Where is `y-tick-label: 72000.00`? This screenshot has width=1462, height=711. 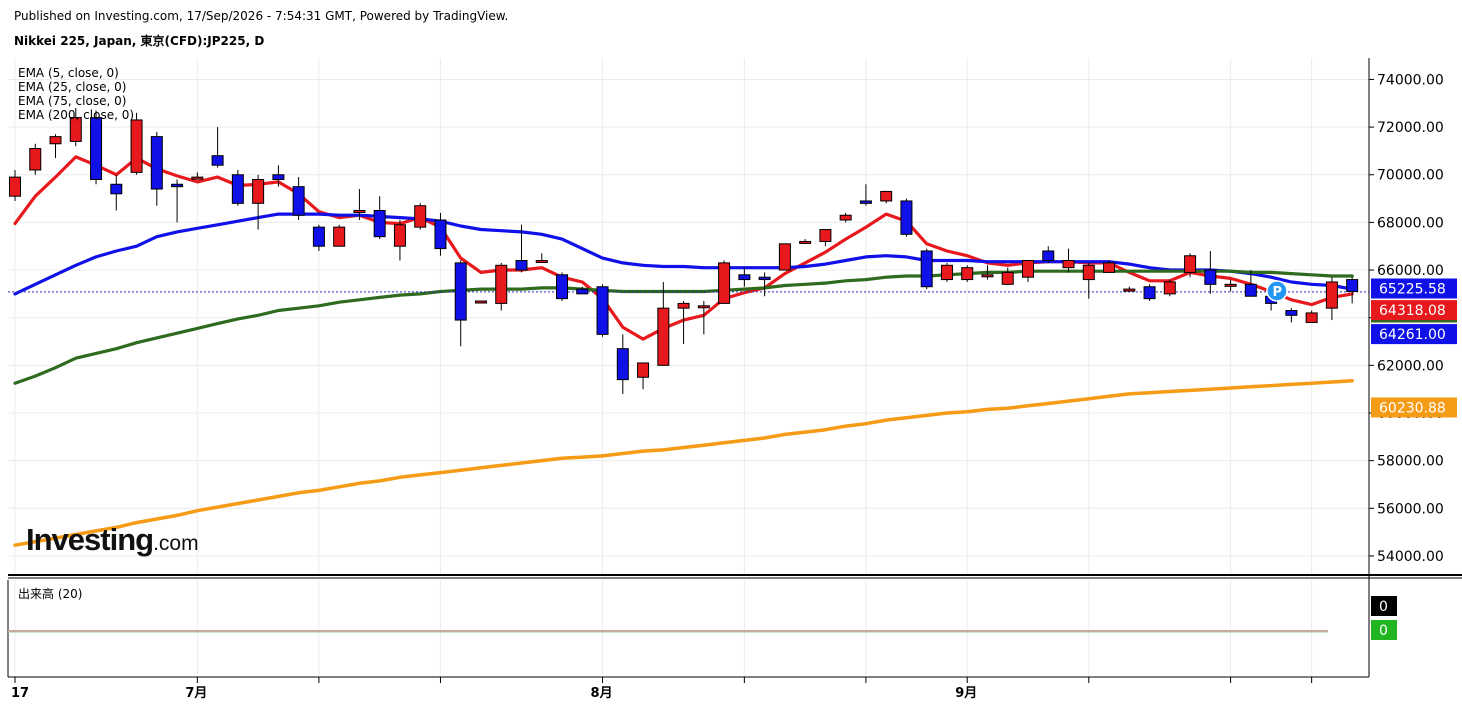
y-tick-label: 72000.00 is located at coordinates (1410, 128).